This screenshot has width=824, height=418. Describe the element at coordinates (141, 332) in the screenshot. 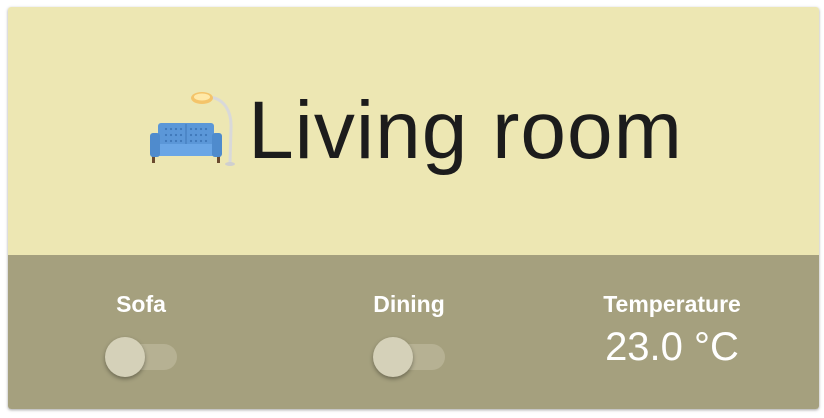

I see `sofa-control: Sofa` at that location.